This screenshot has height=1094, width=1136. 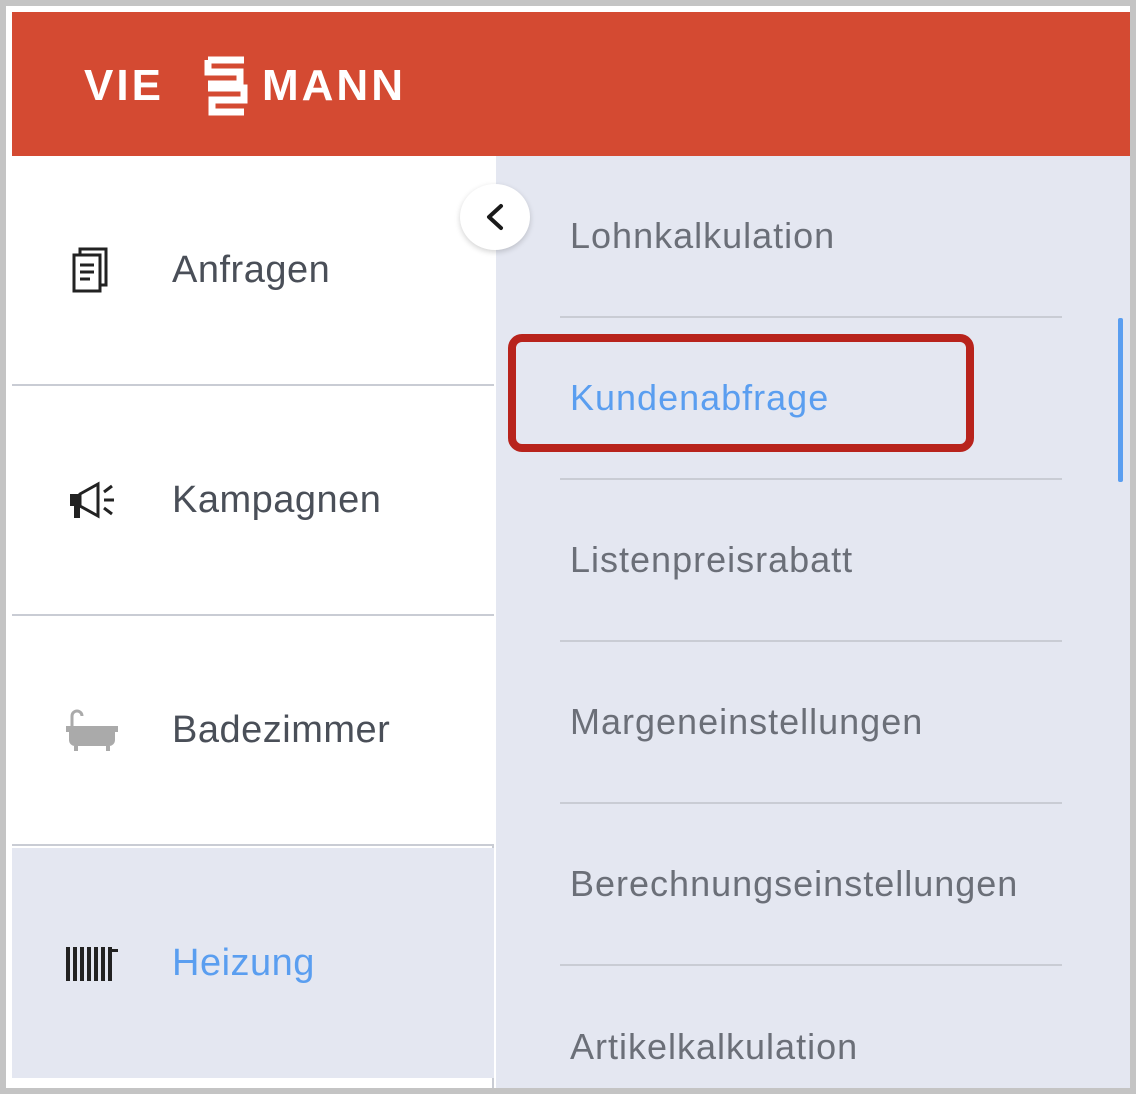 What do you see at coordinates (92, 500) in the screenshot?
I see `megaphone-icon` at bounding box center [92, 500].